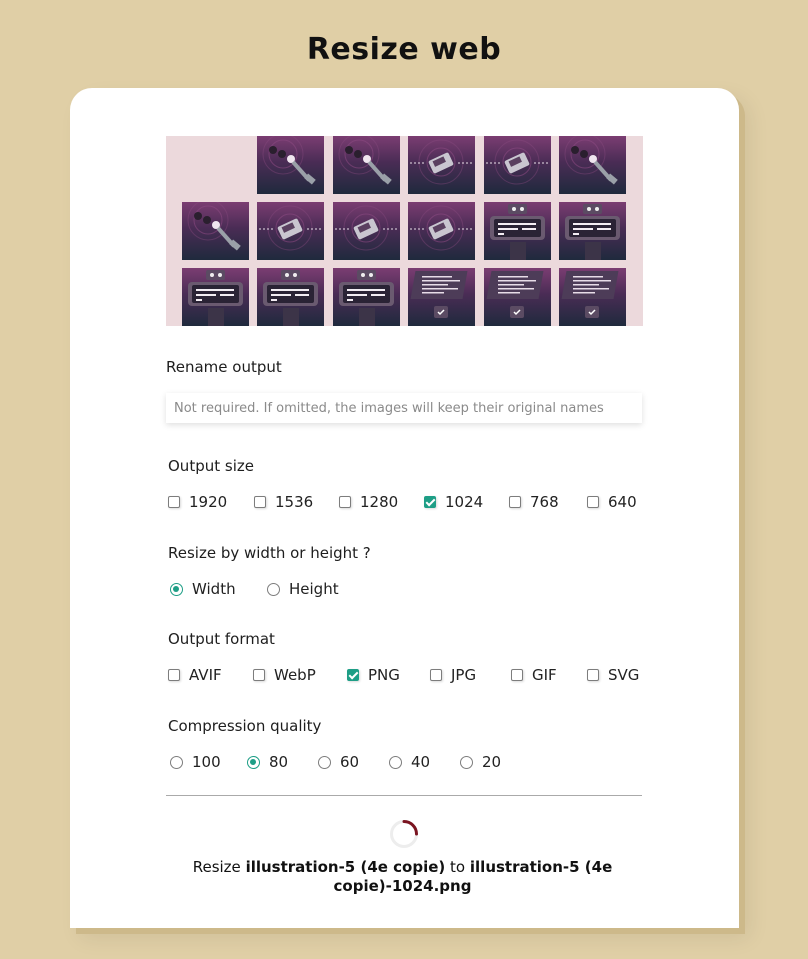  Describe the element at coordinates (224, 367) in the screenshot. I see `rename-label: Rename output` at that location.